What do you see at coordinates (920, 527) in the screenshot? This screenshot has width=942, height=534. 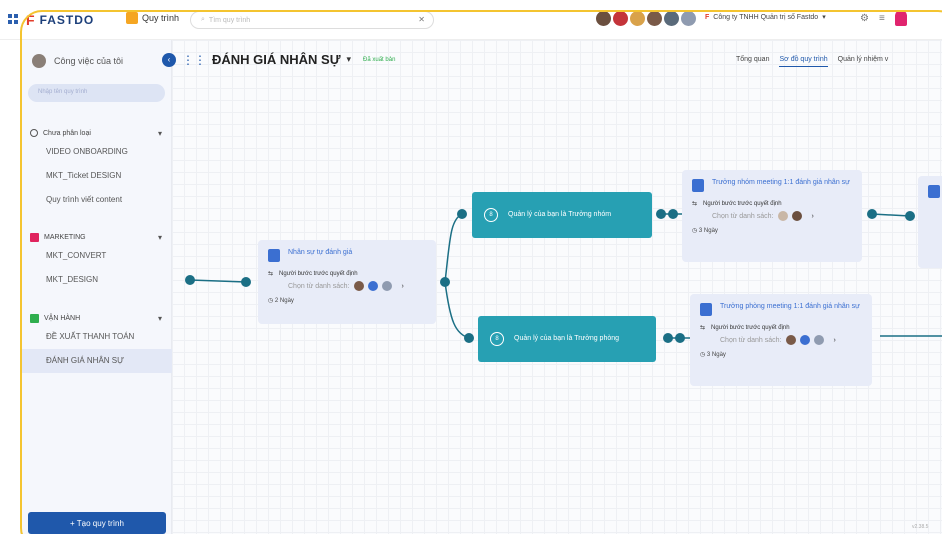 I see `version-label: v2.38.5` at bounding box center [920, 527].